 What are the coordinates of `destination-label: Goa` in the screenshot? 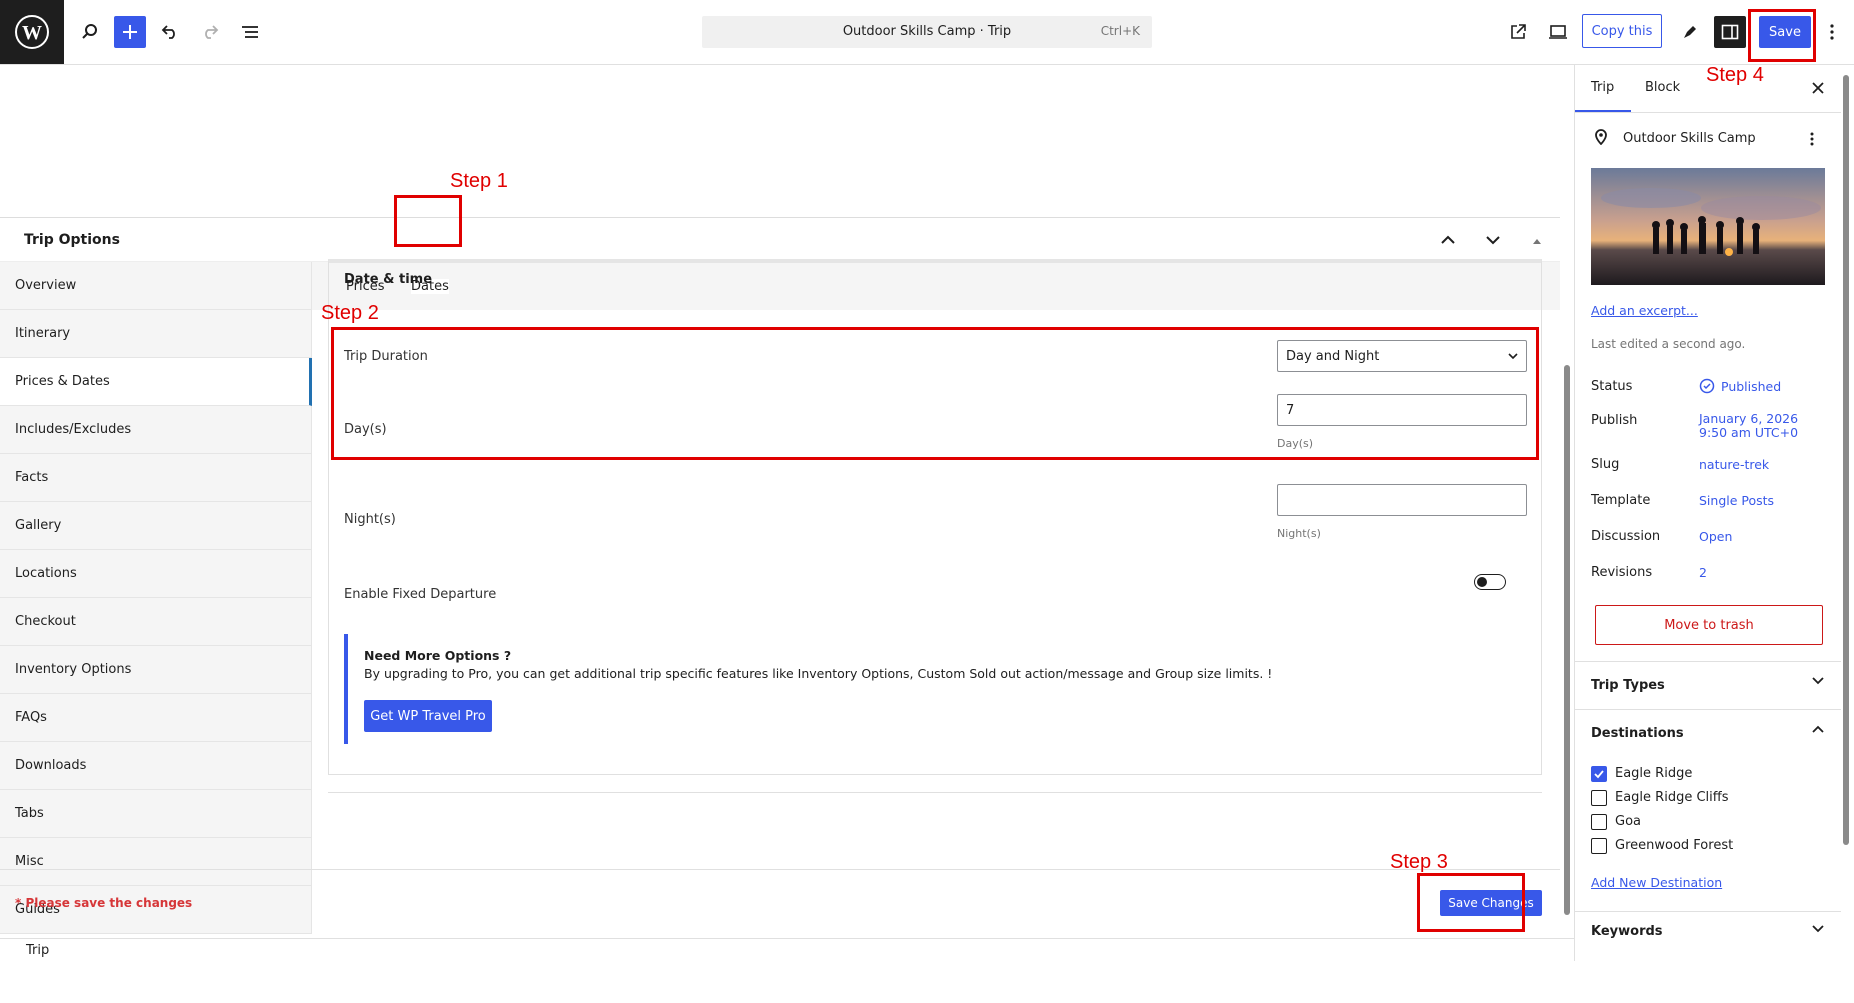 It's located at (1628, 821).